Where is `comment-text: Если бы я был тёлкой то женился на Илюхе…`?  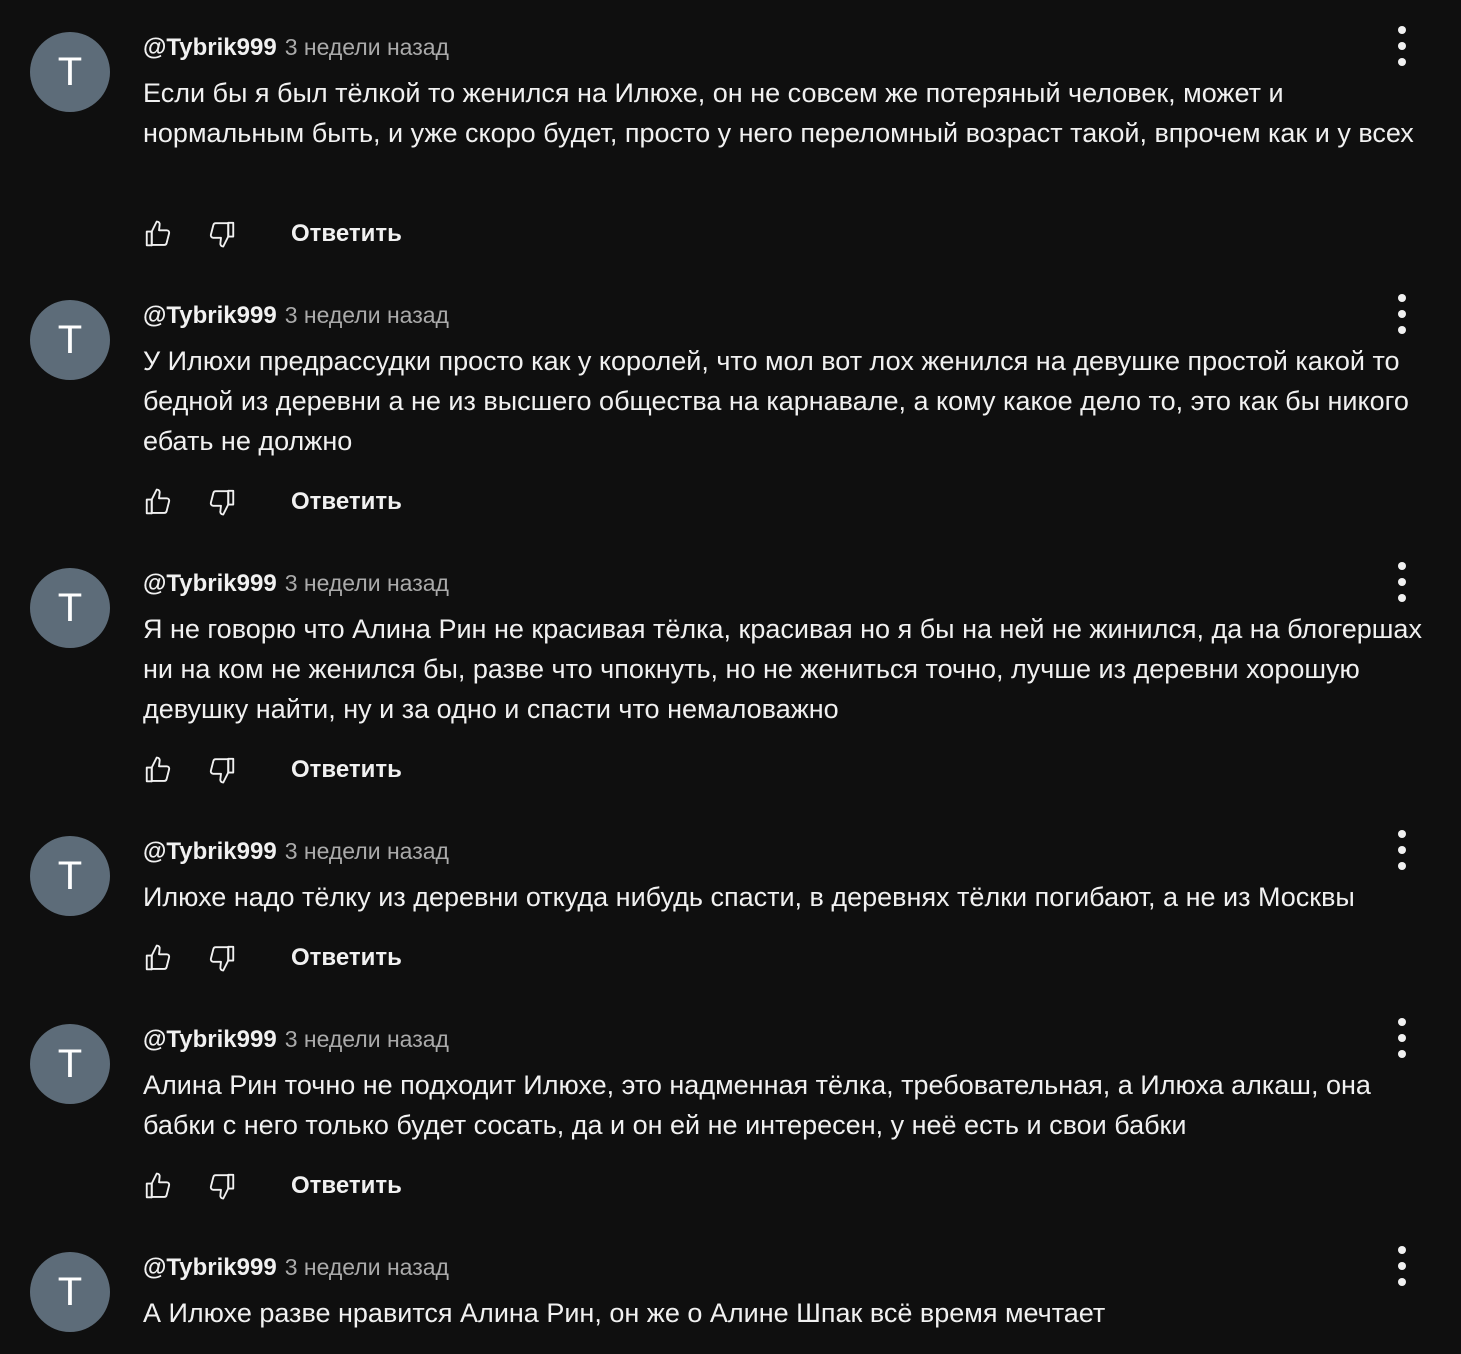 comment-text: Если бы я был тёлкой то женился на Илюхе… is located at coordinates (778, 113).